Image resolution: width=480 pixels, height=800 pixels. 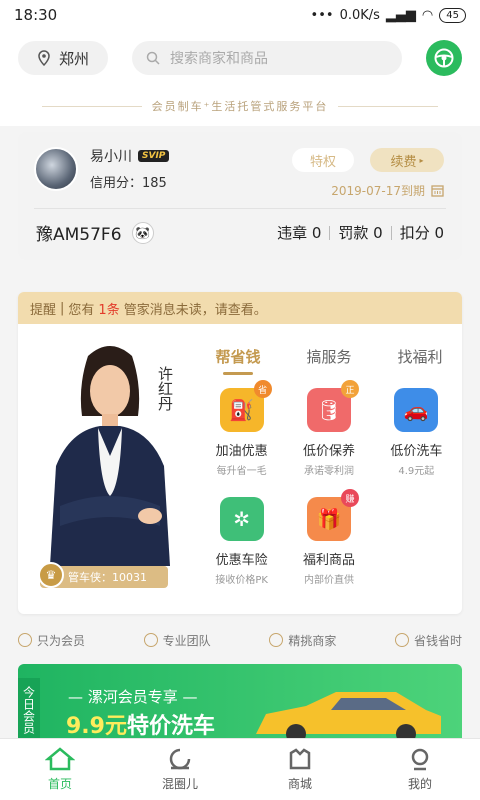 I want to click on service-tabs: 帮省钱 搞服务 找福利, so click(x=329, y=360).